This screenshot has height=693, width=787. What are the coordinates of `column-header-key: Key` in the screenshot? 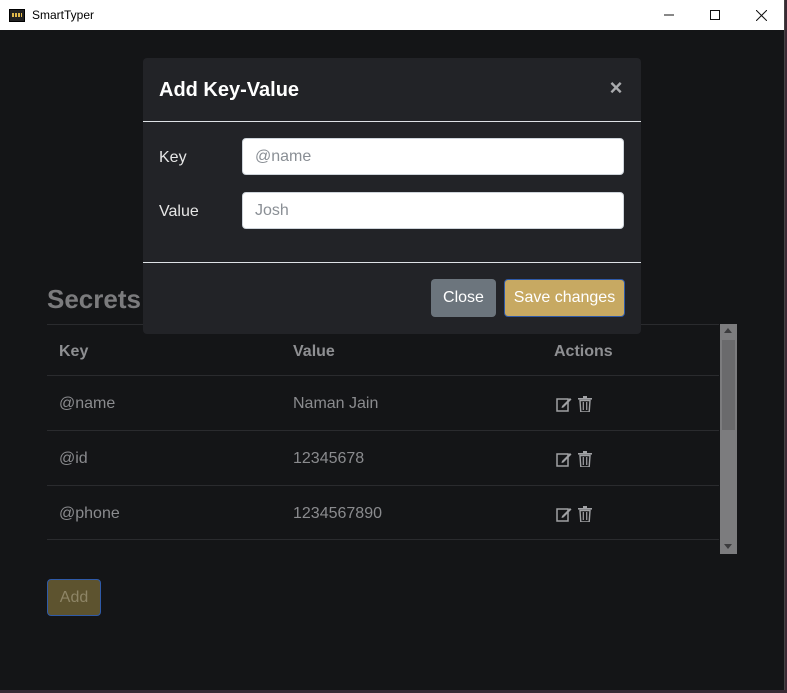 It's located at (74, 351).